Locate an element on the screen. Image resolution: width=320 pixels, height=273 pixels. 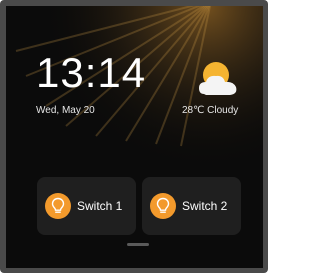
switch-2-button: Switch 2 is located at coordinates (191, 206).